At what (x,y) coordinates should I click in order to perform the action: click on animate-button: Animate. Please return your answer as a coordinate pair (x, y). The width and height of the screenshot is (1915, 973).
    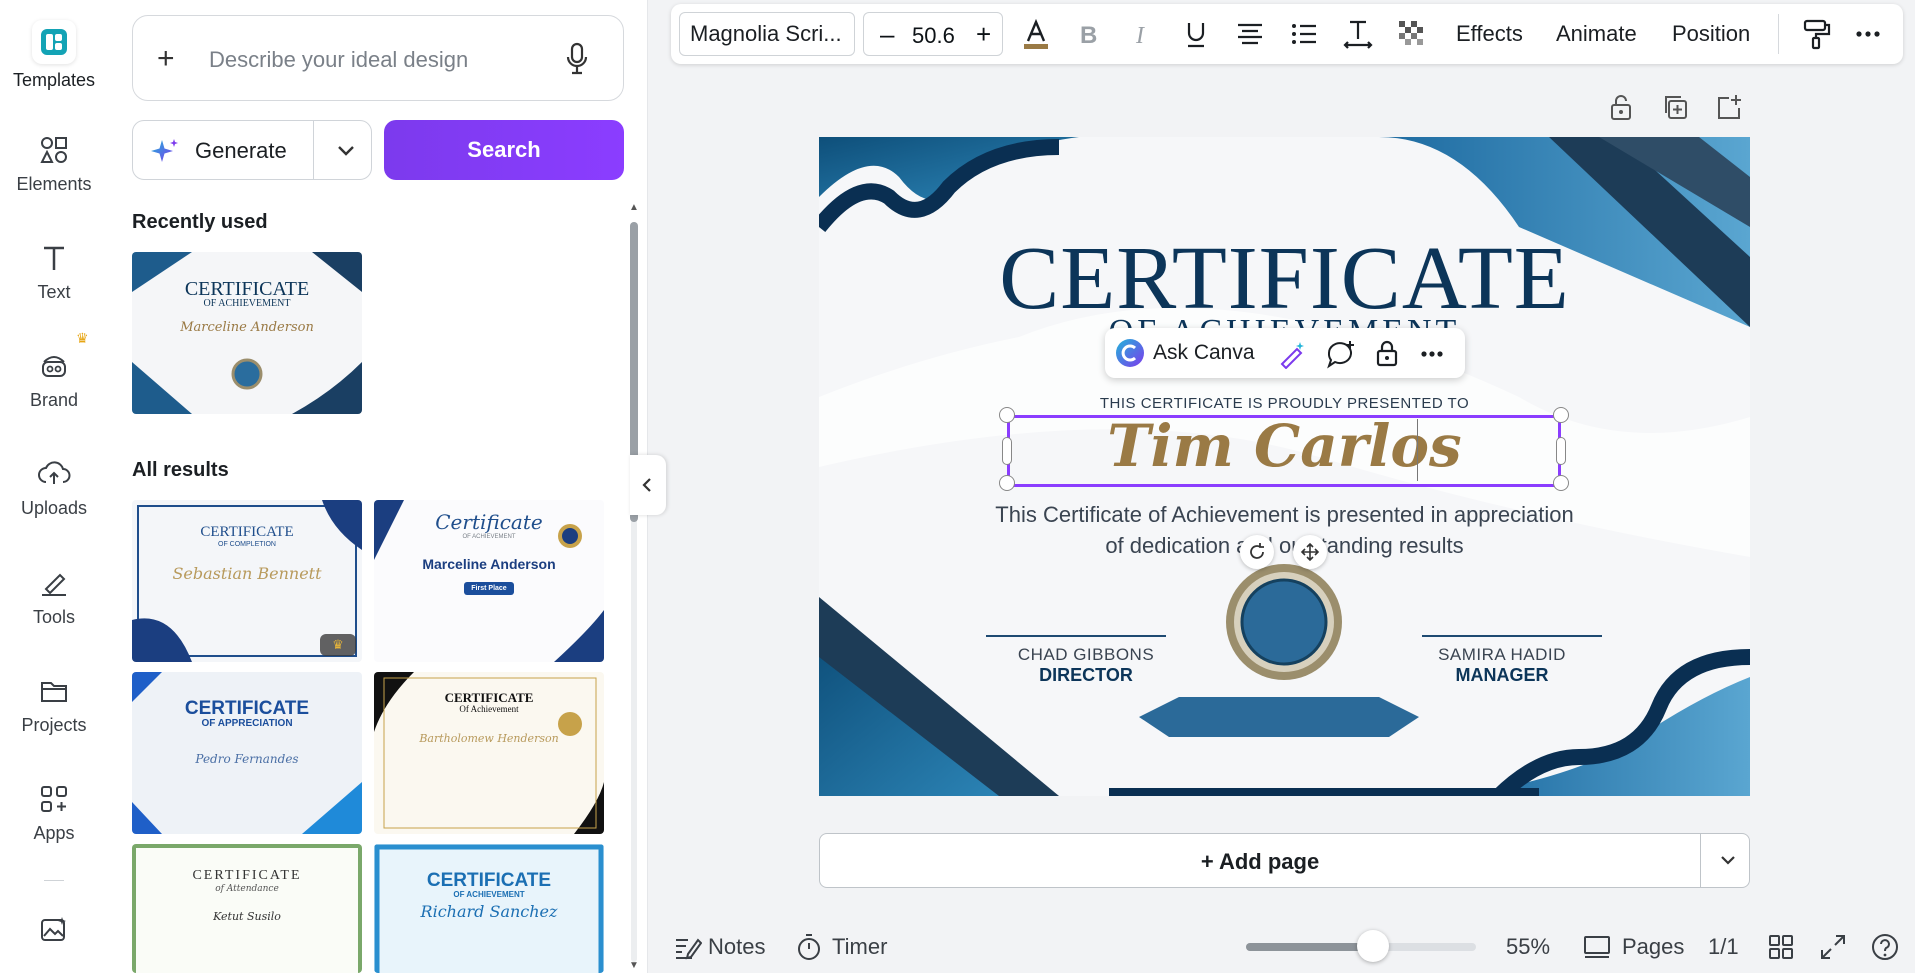
    Looking at the image, I should click on (1596, 34).